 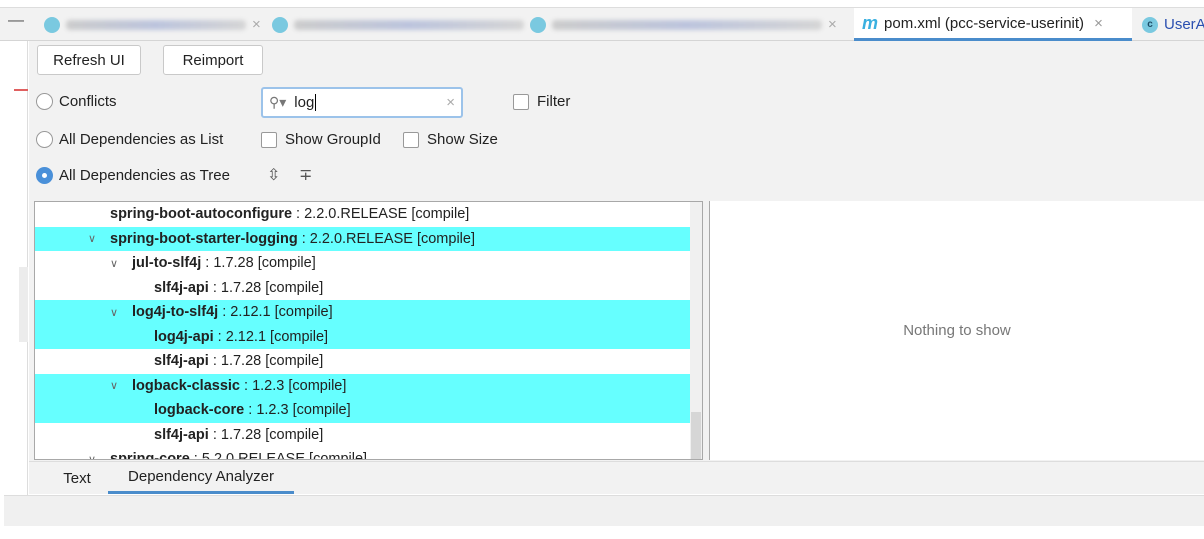 I want to click on left-gutter, so click(x=14, y=268).